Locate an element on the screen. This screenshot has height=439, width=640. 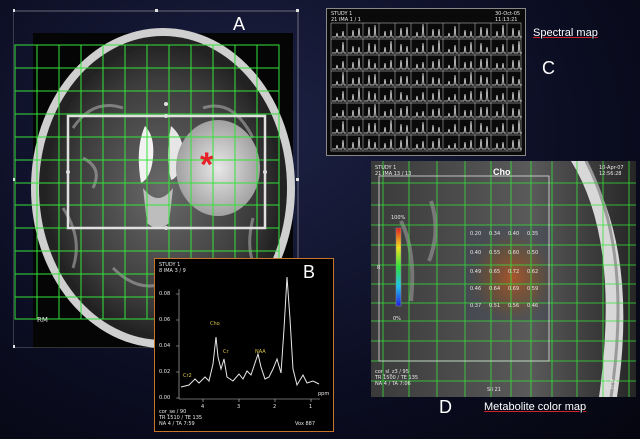
value-cell: 0.69 is located at coordinates (514, 289).